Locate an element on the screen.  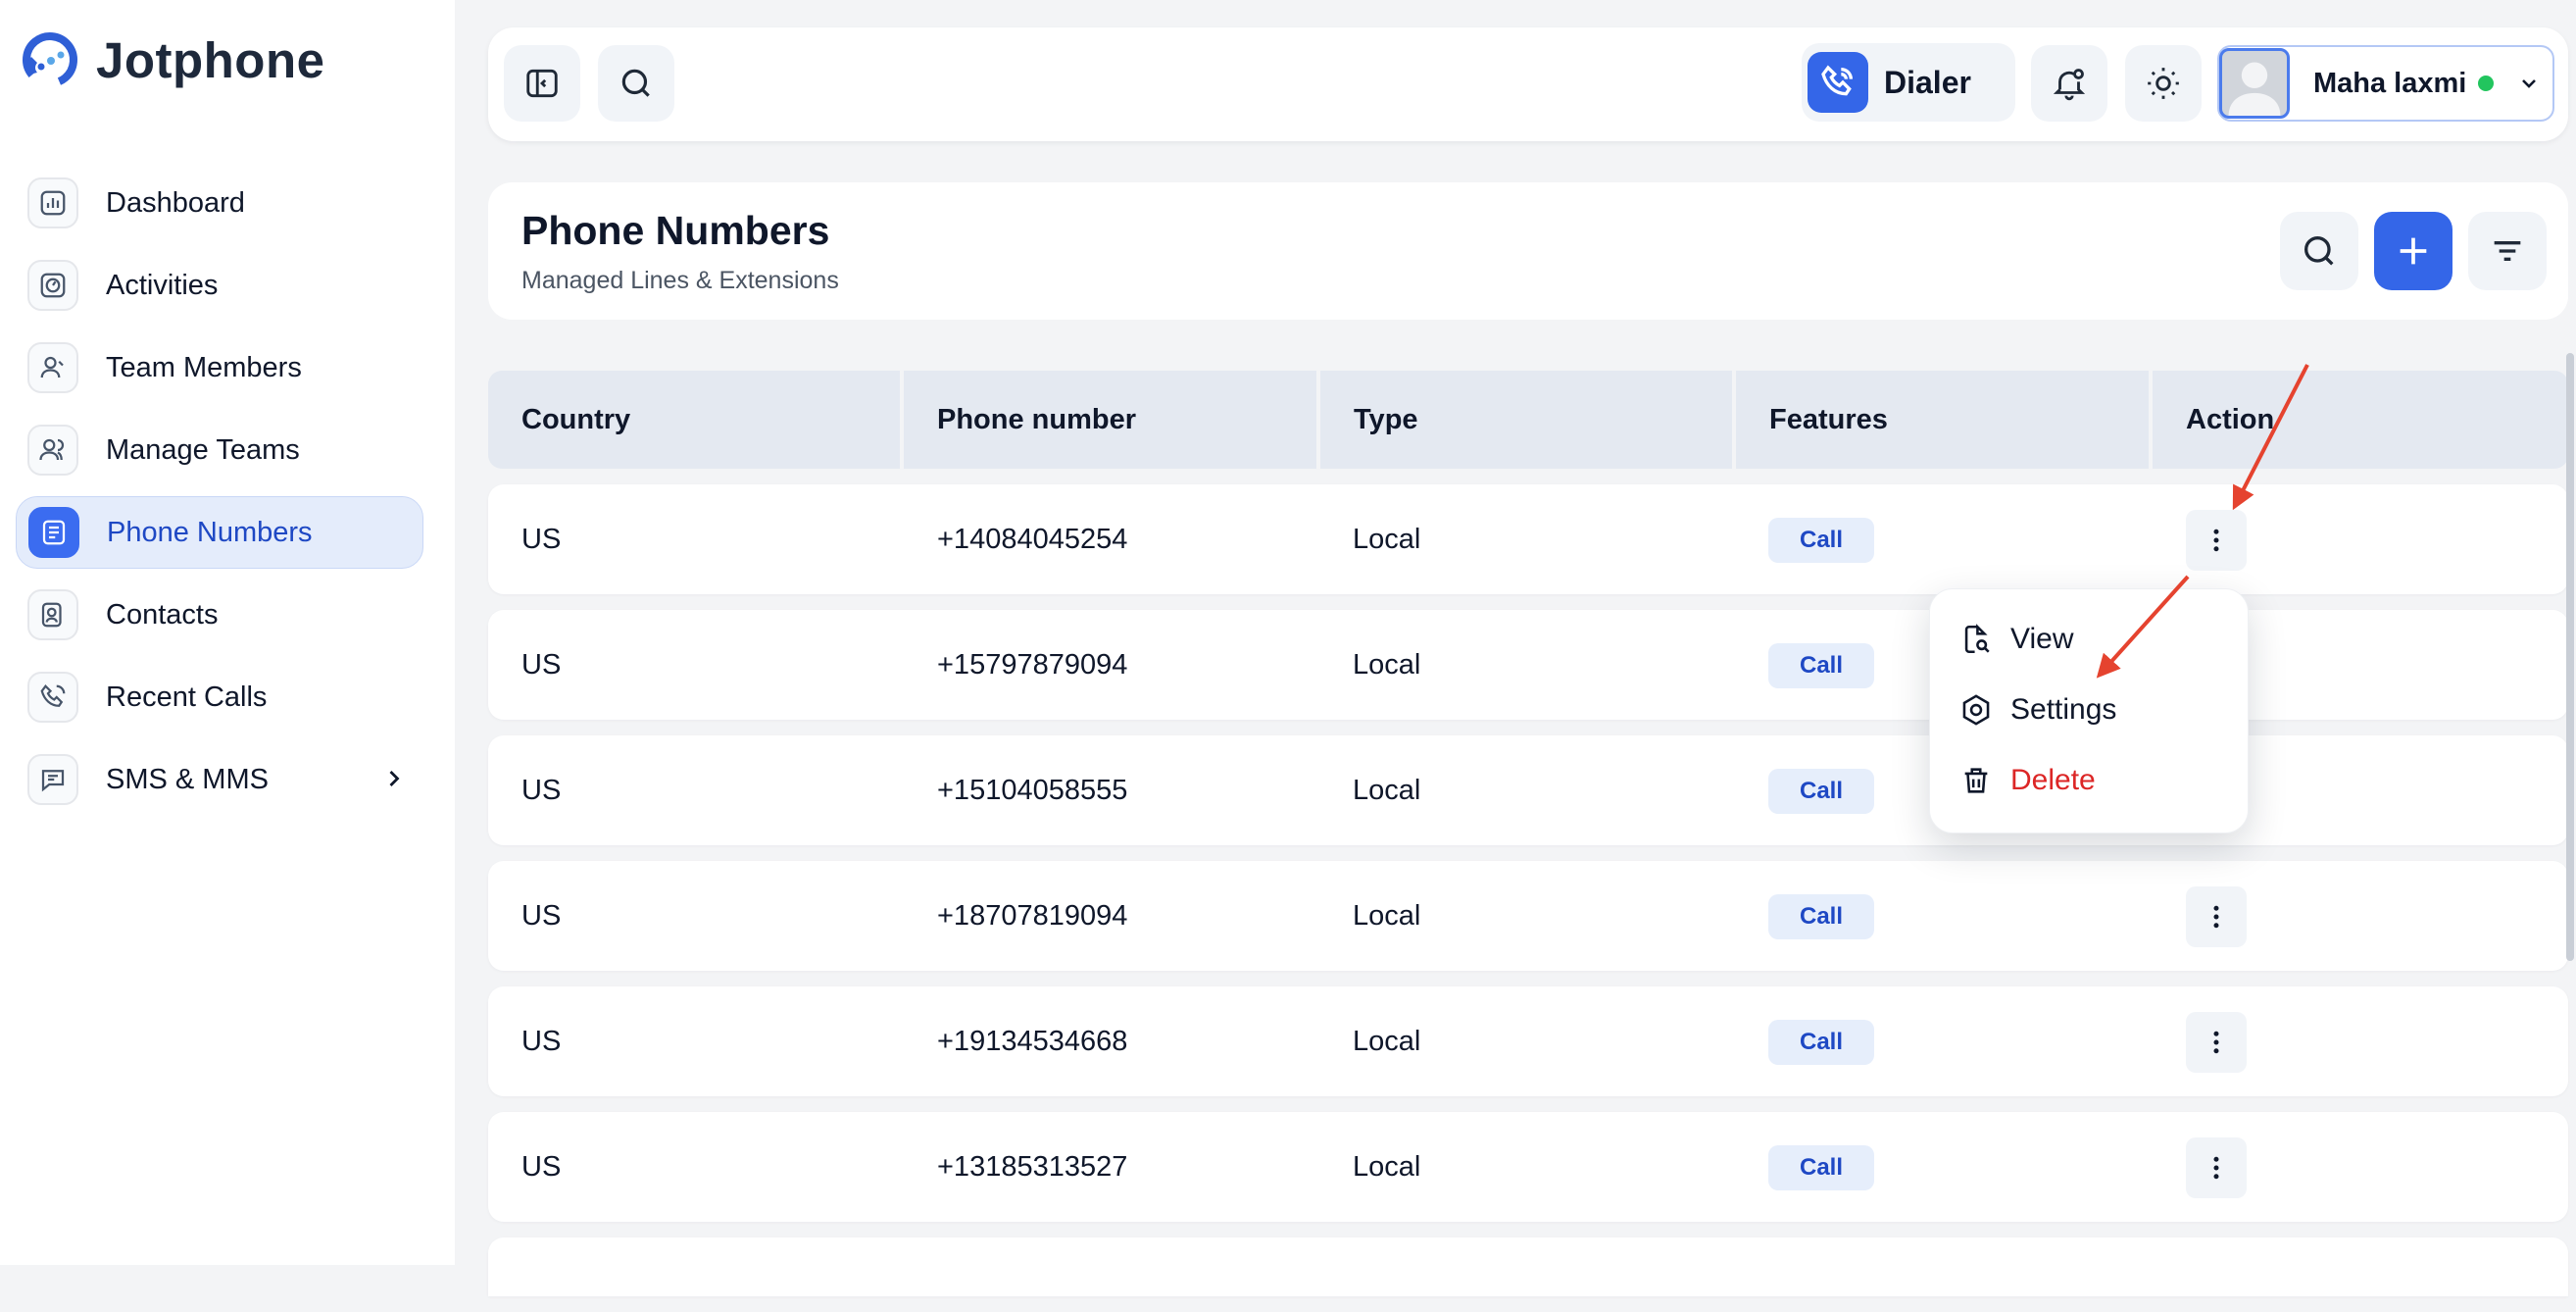
user-placeholder-icon is located at coordinates (2254, 89).